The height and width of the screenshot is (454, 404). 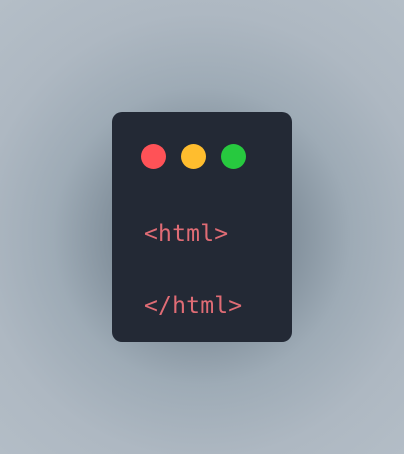 I want to click on code-line-open-html: <html>, so click(x=186, y=234).